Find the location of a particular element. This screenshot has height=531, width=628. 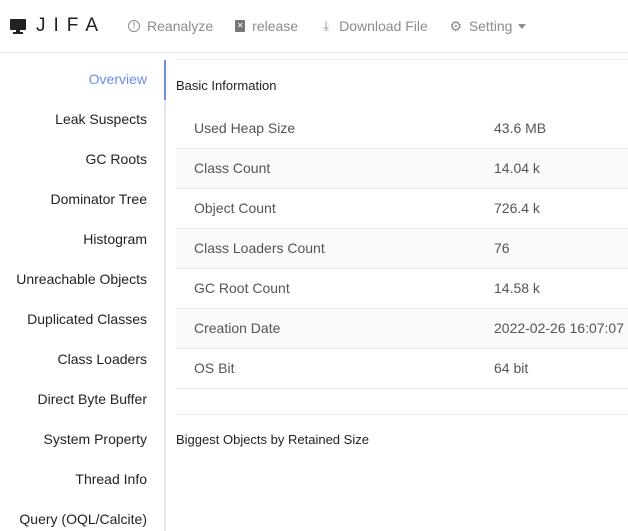

table-row: Class Count 14.04 k is located at coordinates (402, 169).